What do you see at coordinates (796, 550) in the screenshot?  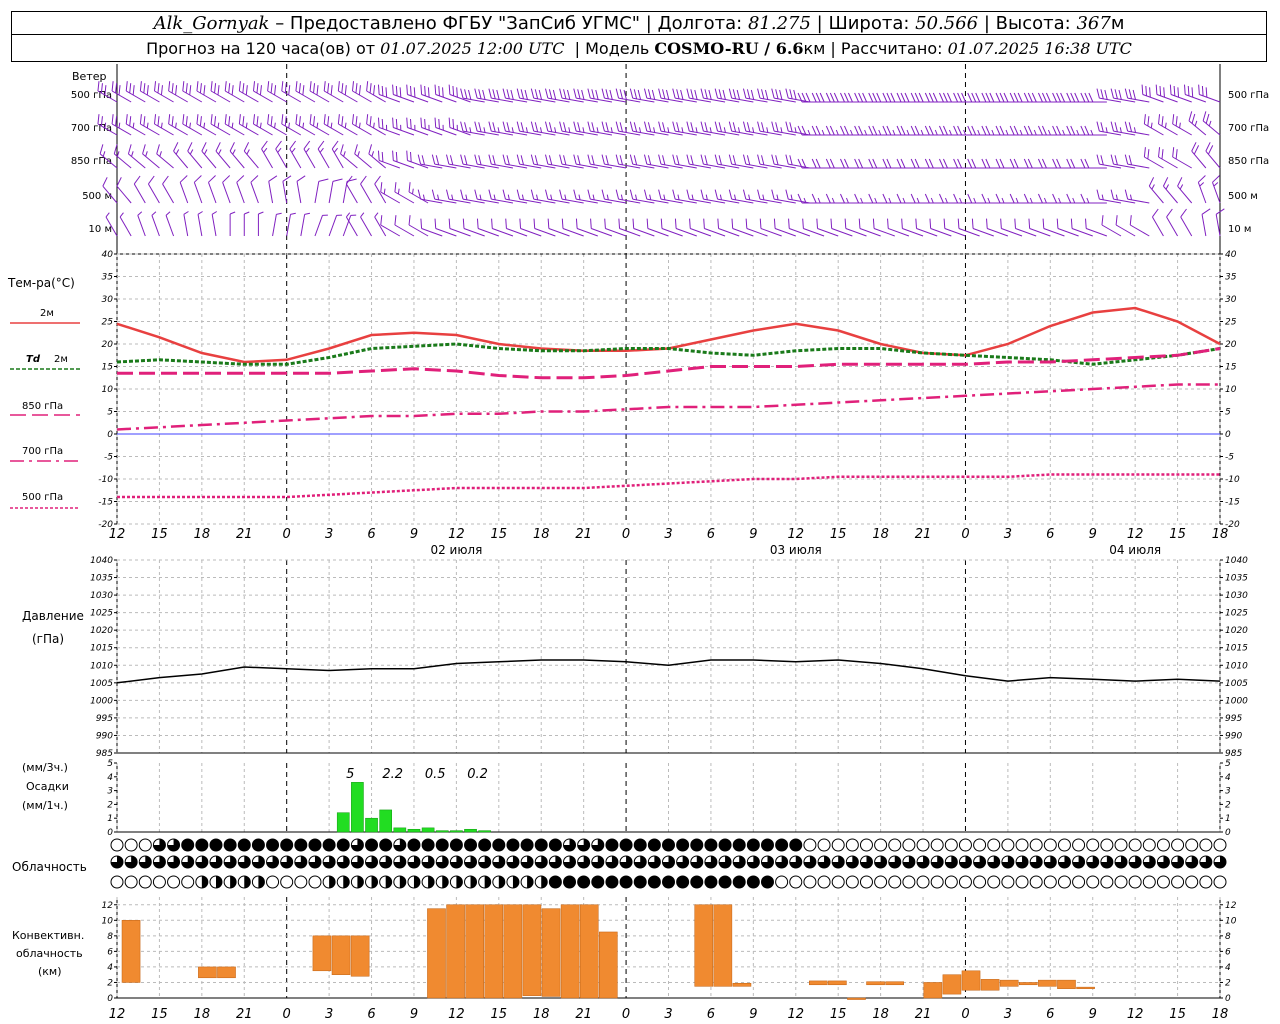 I see `date-label: 03 июля` at bounding box center [796, 550].